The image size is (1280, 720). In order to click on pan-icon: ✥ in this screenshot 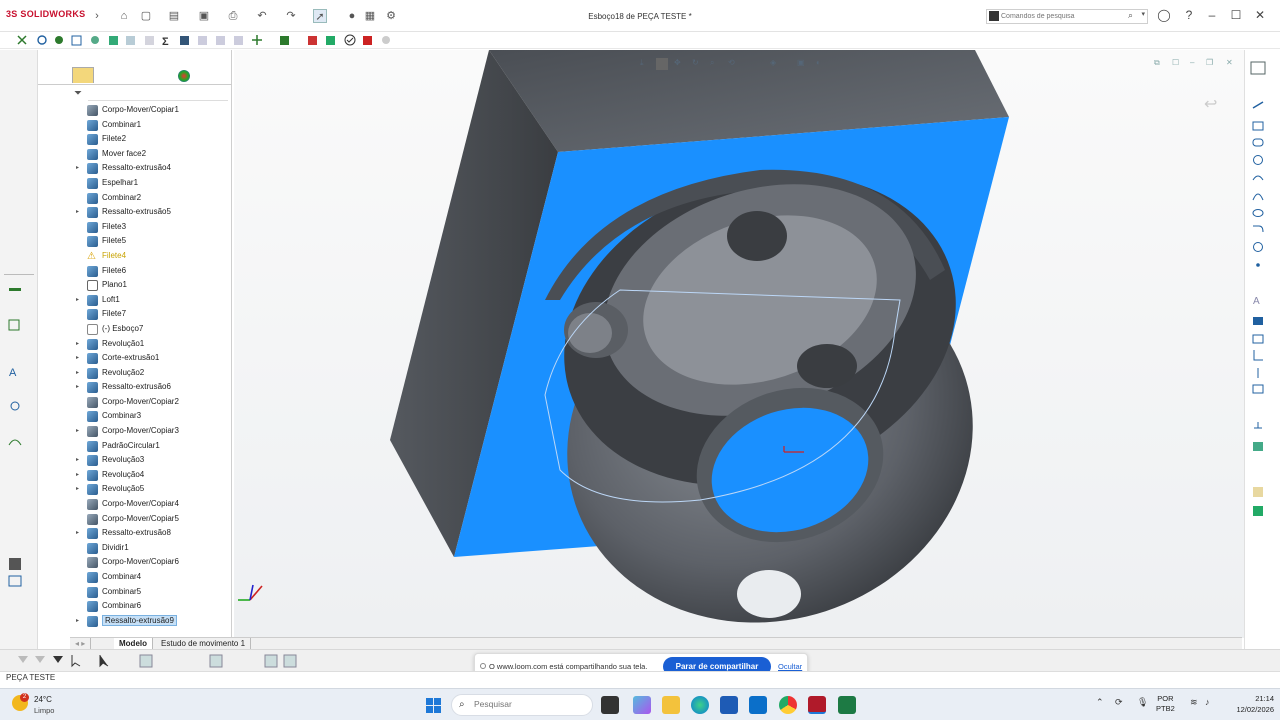, I will do `click(680, 64)`.